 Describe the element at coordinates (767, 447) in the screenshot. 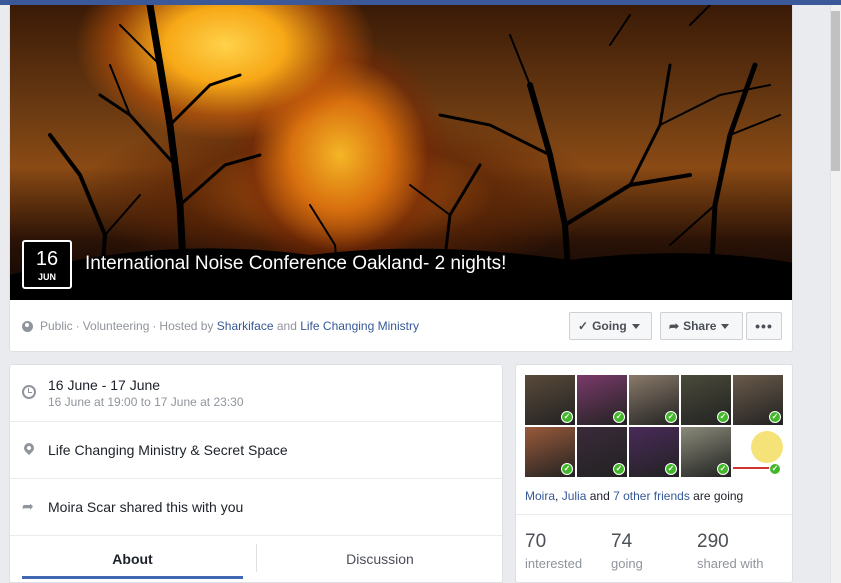

I see `avatar-yellow-circle` at that location.